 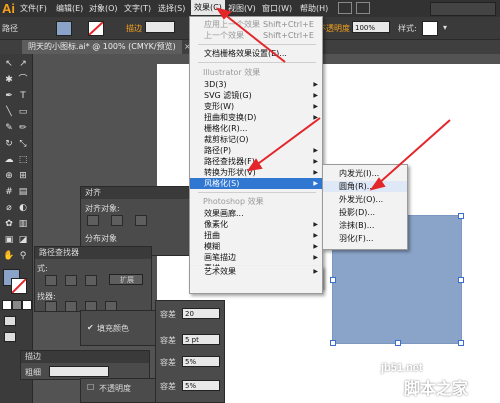 What do you see at coordinates (287, 142) in the screenshot?
I see `arrow-to-stylize` at bounding box center [287, 142].